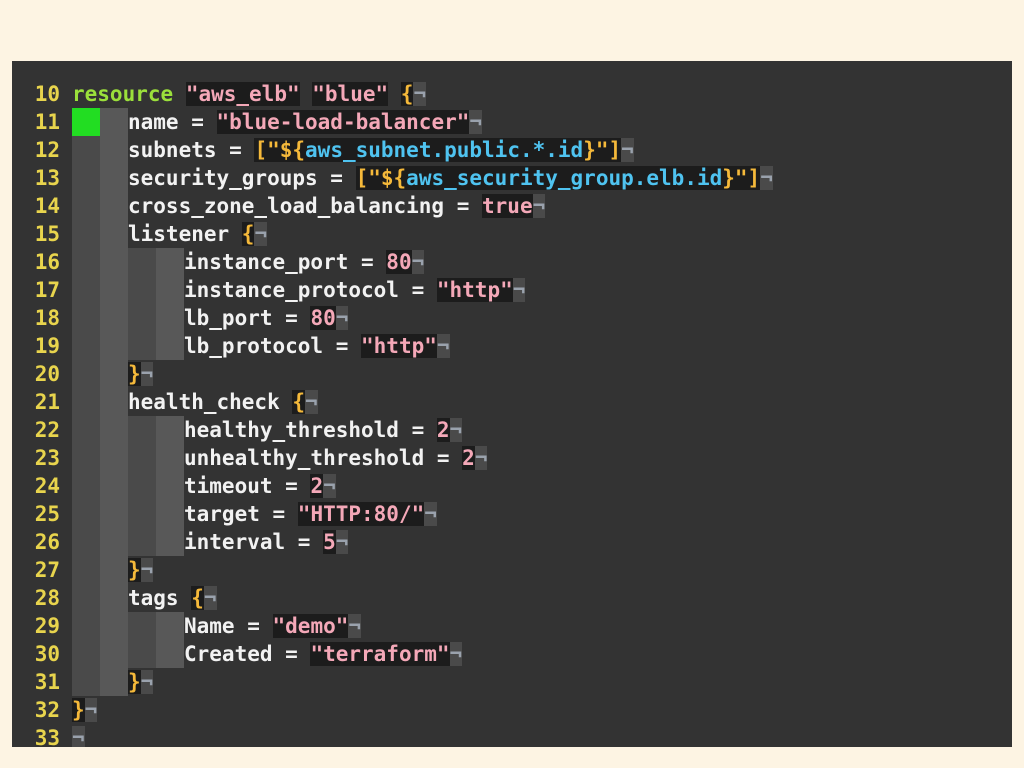 The height and width of the screenshot is (768, 1024). I want to click on line-number: 16, so click(47, 262).